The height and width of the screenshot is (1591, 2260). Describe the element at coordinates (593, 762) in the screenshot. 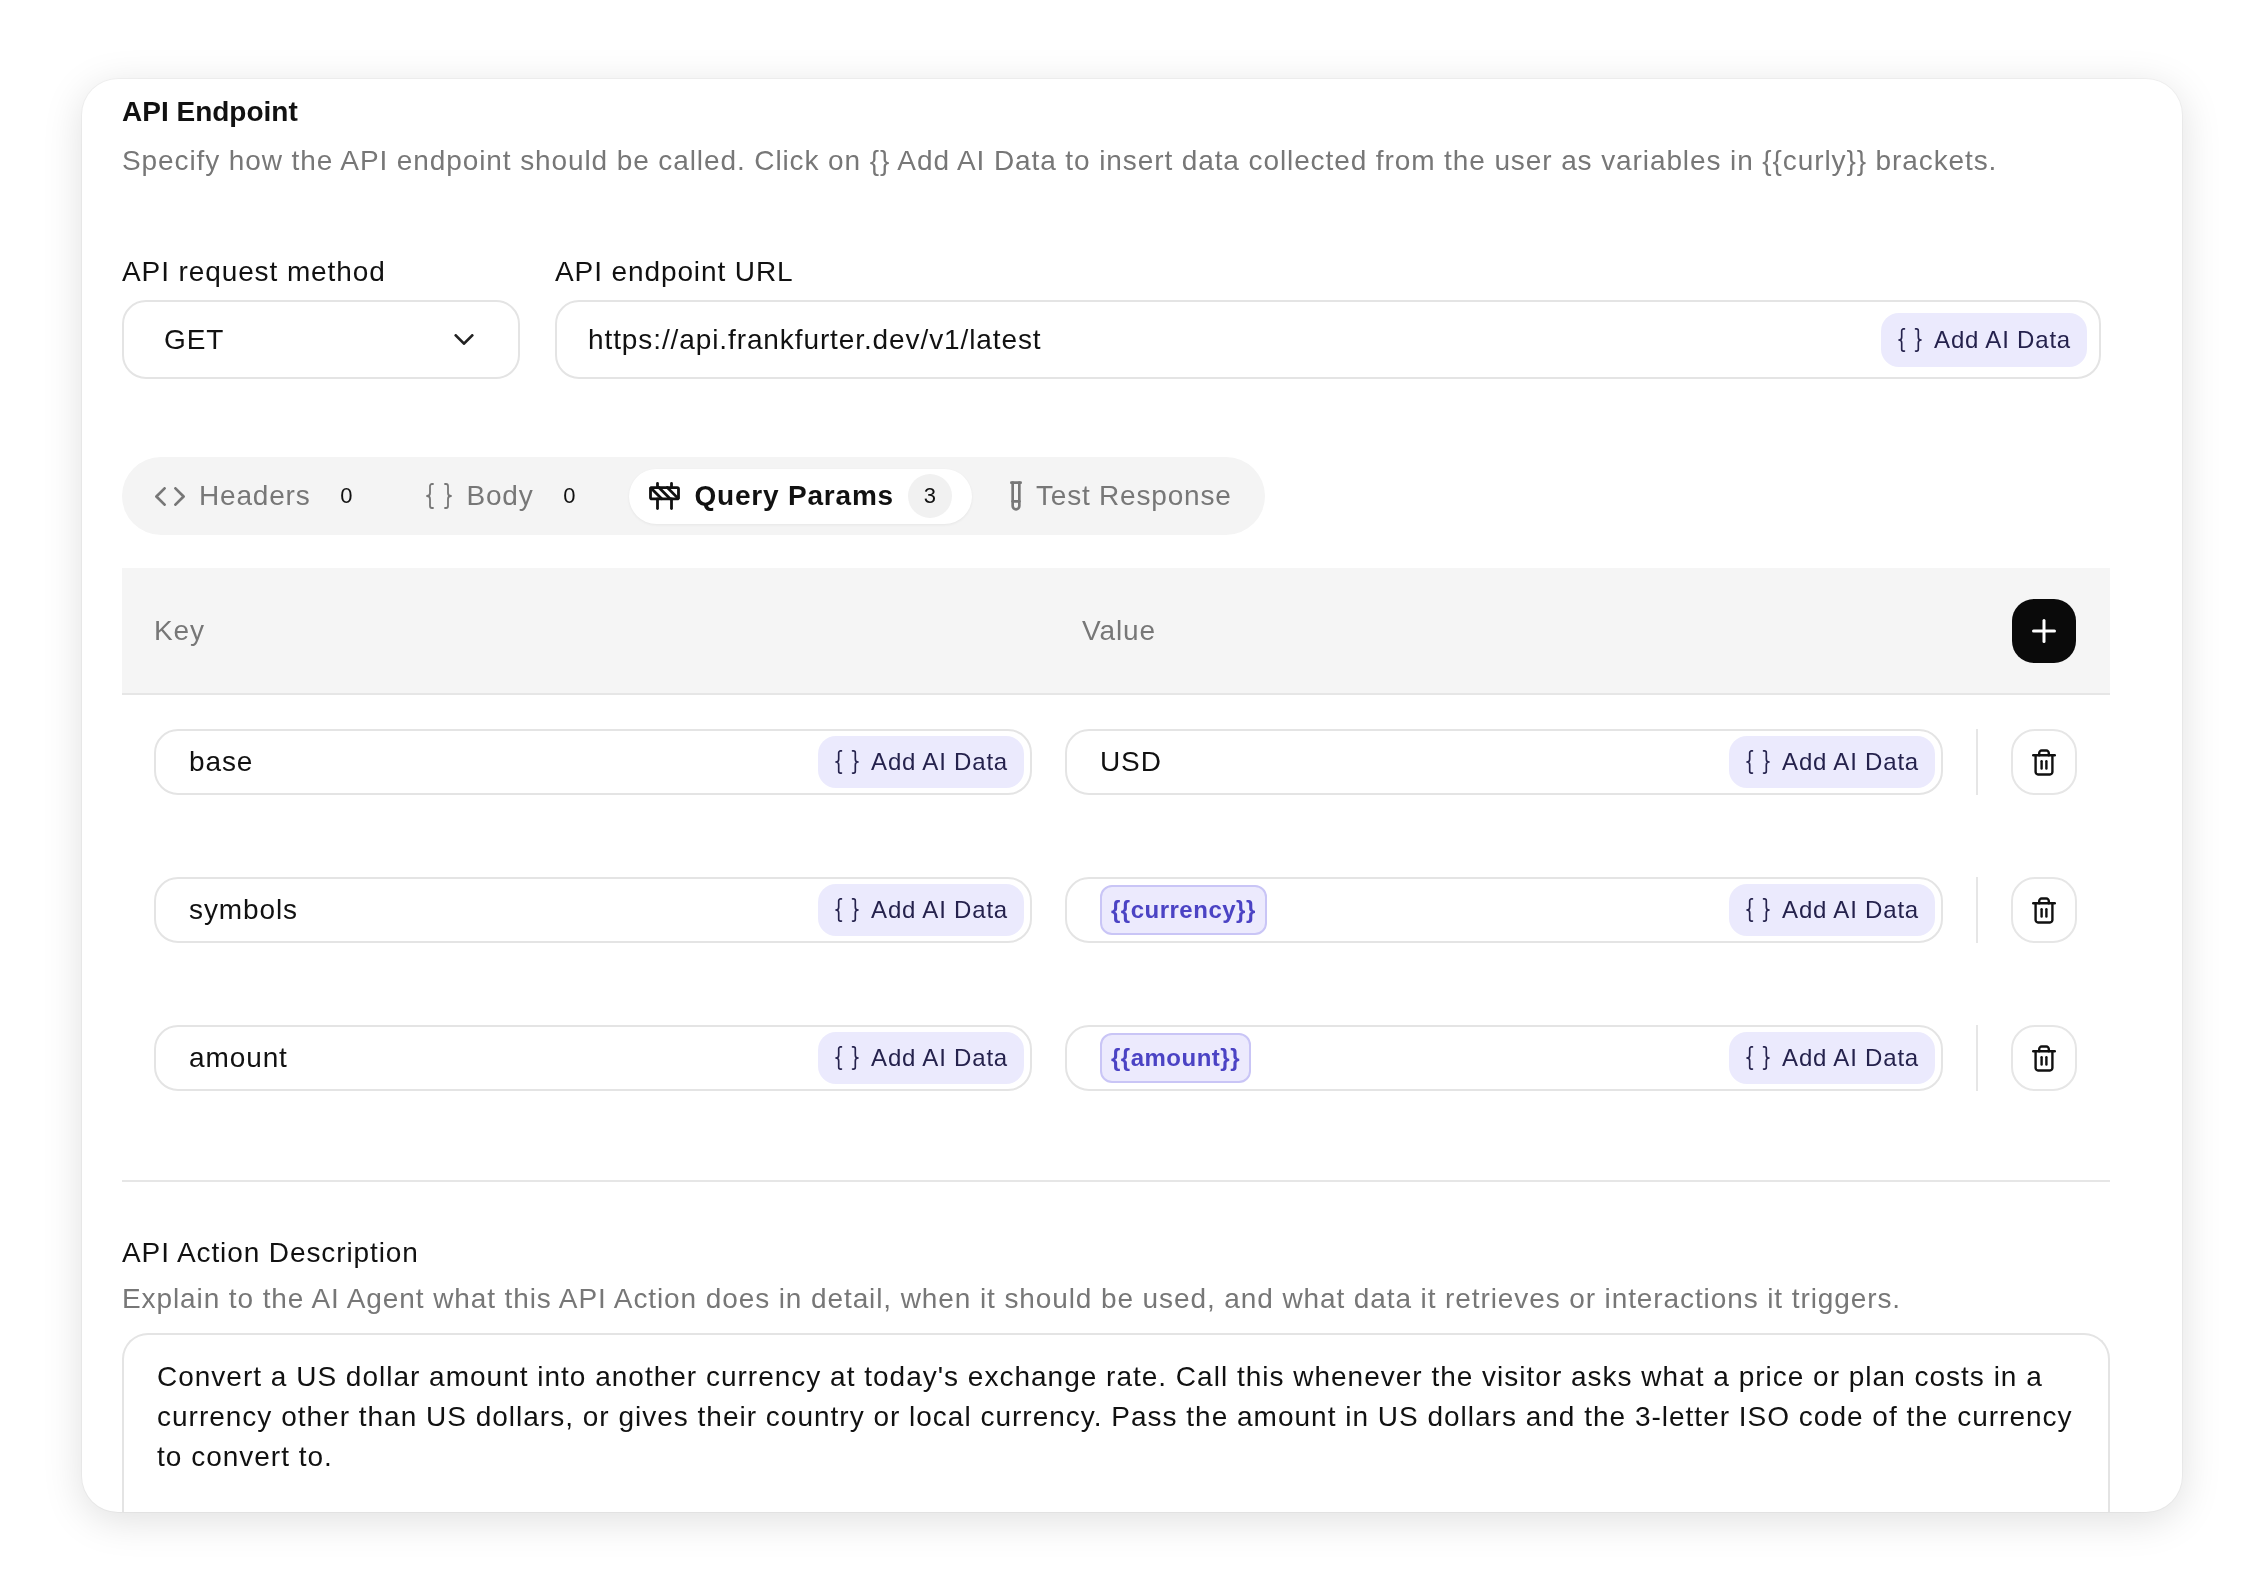

I see `key-field: base Add AI Data` at that location.